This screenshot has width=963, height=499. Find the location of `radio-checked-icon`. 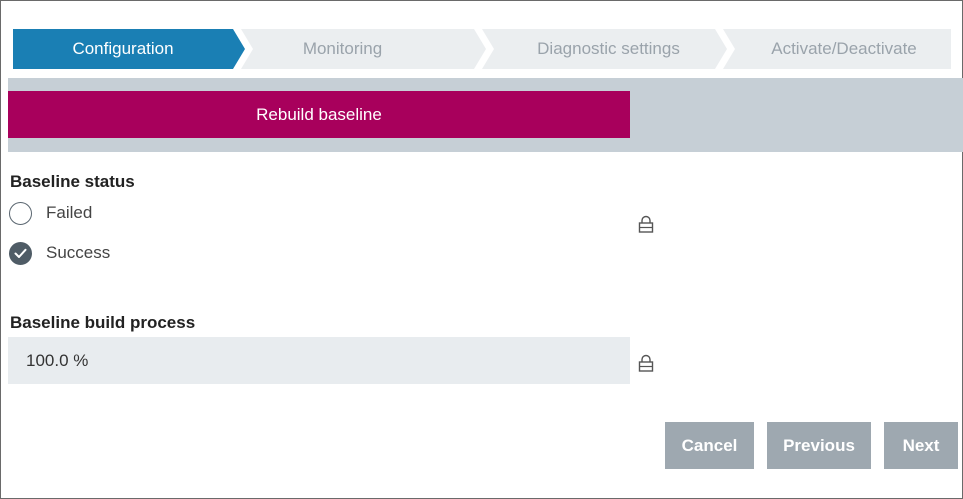

radio-checked-icon is located at coordinates (20, 253).